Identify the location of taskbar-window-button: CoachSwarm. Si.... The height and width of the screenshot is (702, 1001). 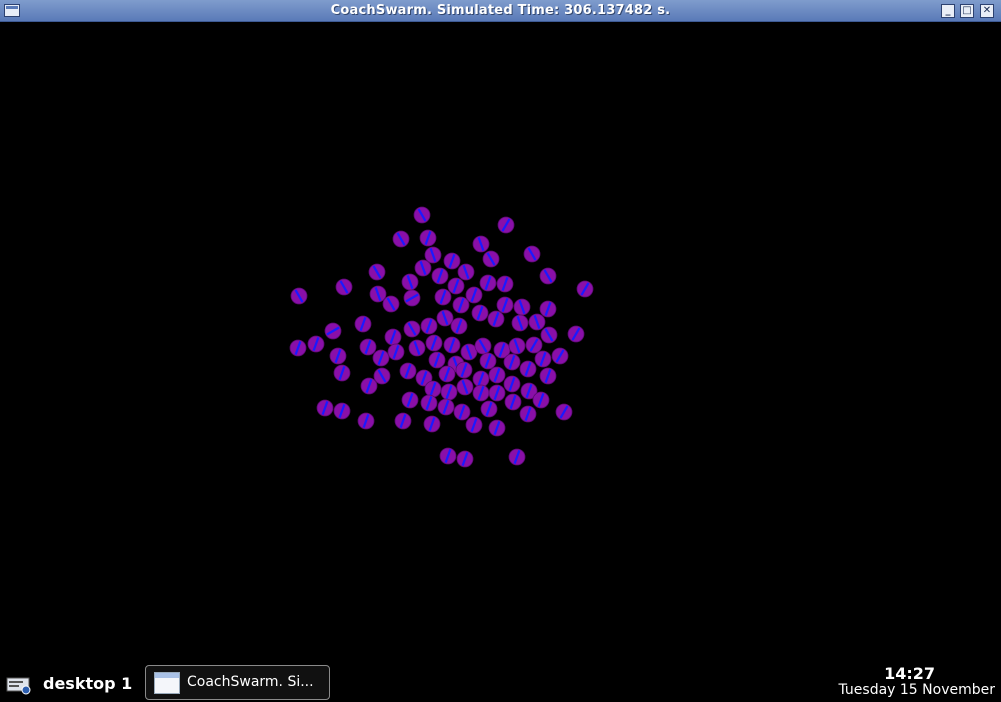
(237, 682).